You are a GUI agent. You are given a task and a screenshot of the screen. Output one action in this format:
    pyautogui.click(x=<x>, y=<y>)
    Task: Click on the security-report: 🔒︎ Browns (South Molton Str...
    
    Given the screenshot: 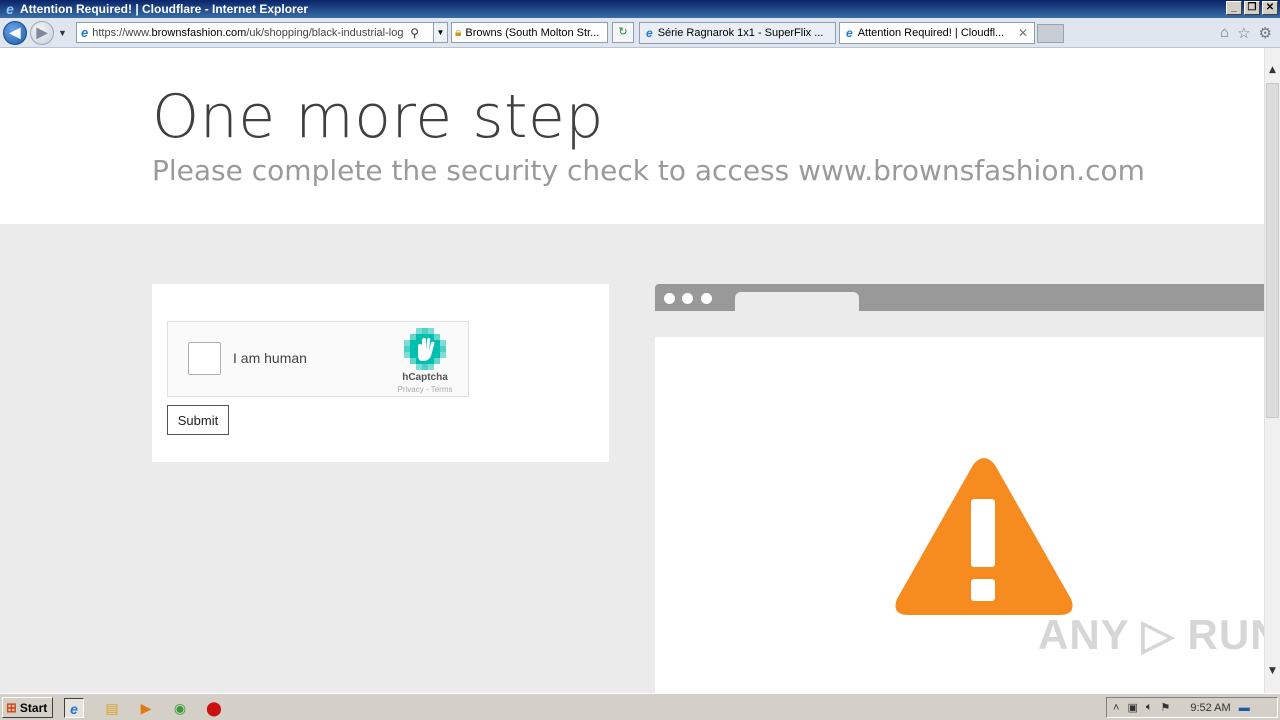 What is the action you would take?
    pyautogui.click(x=529, y=32)
    